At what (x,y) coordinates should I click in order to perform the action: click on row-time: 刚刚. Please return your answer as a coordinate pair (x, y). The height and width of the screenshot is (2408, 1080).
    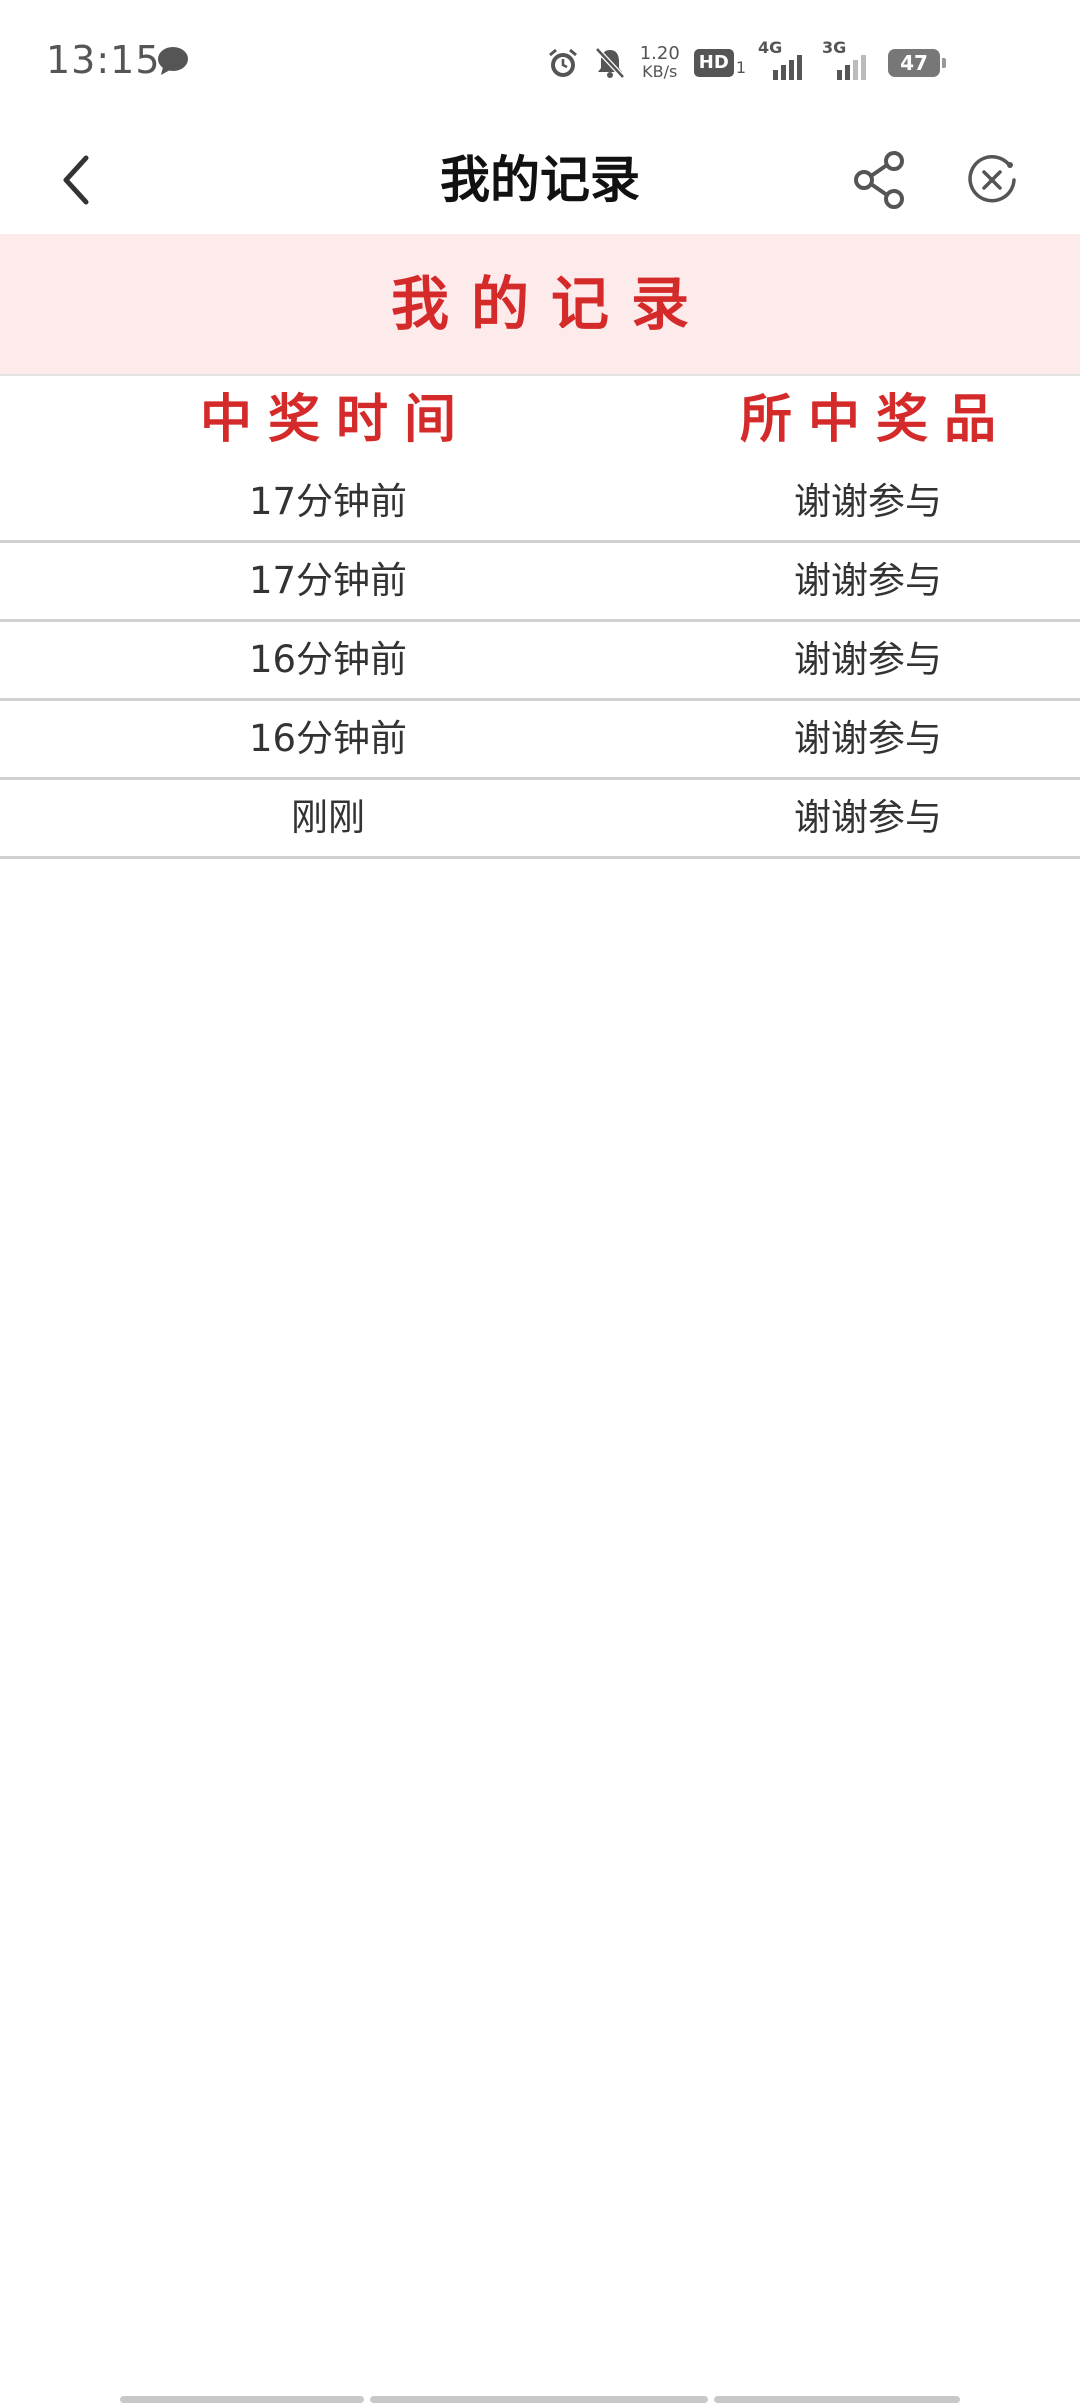
    Looking at the image, I should click on (328, 817).